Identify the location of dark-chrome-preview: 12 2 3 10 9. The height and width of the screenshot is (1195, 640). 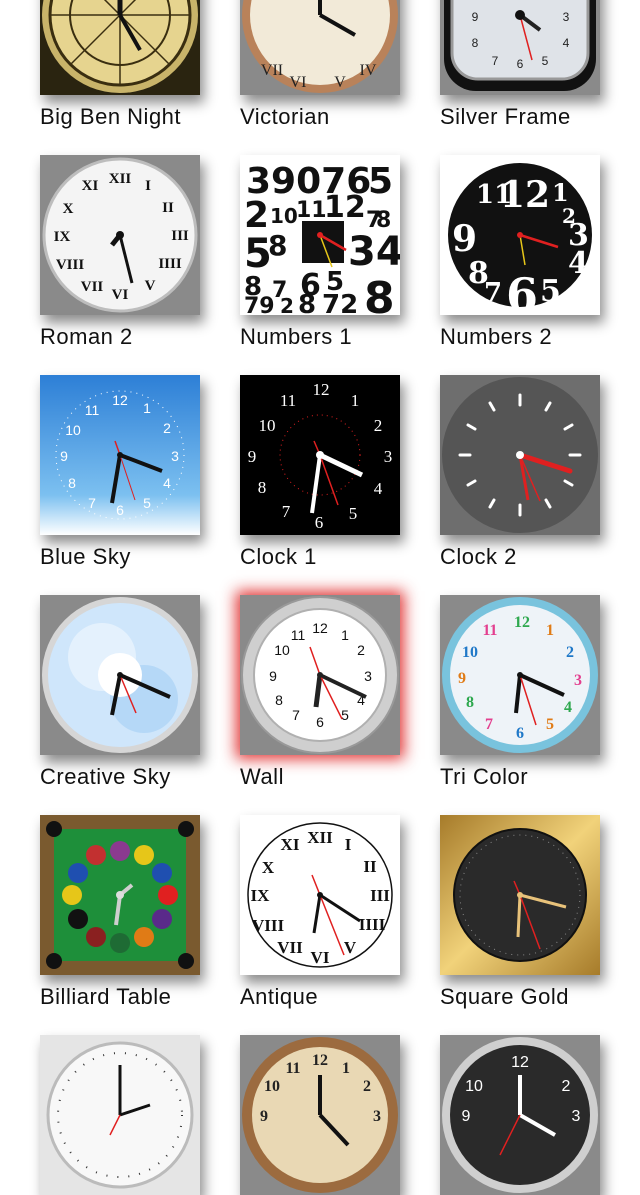
(520, 1115).